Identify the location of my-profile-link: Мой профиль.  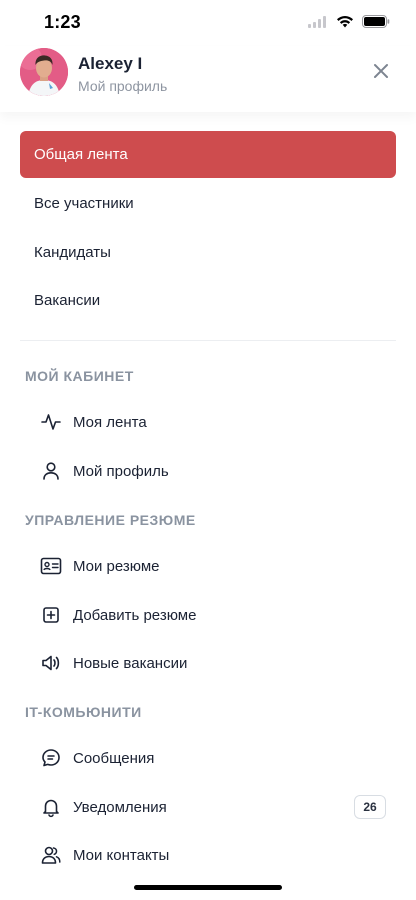
(122, 86).